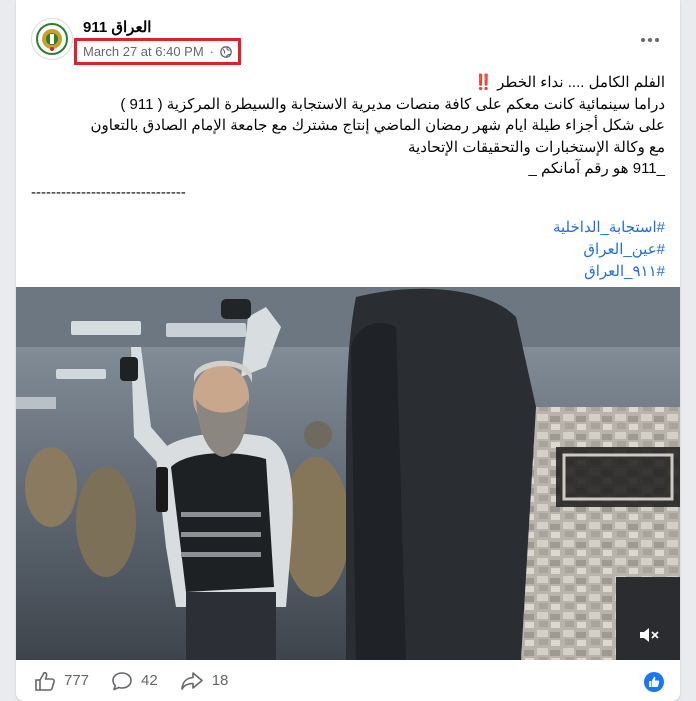 This screenshot has height=701, width=696. Describe the element at coordinates (204, 681) in the screenshot. I see `share-button: 18` at that location.